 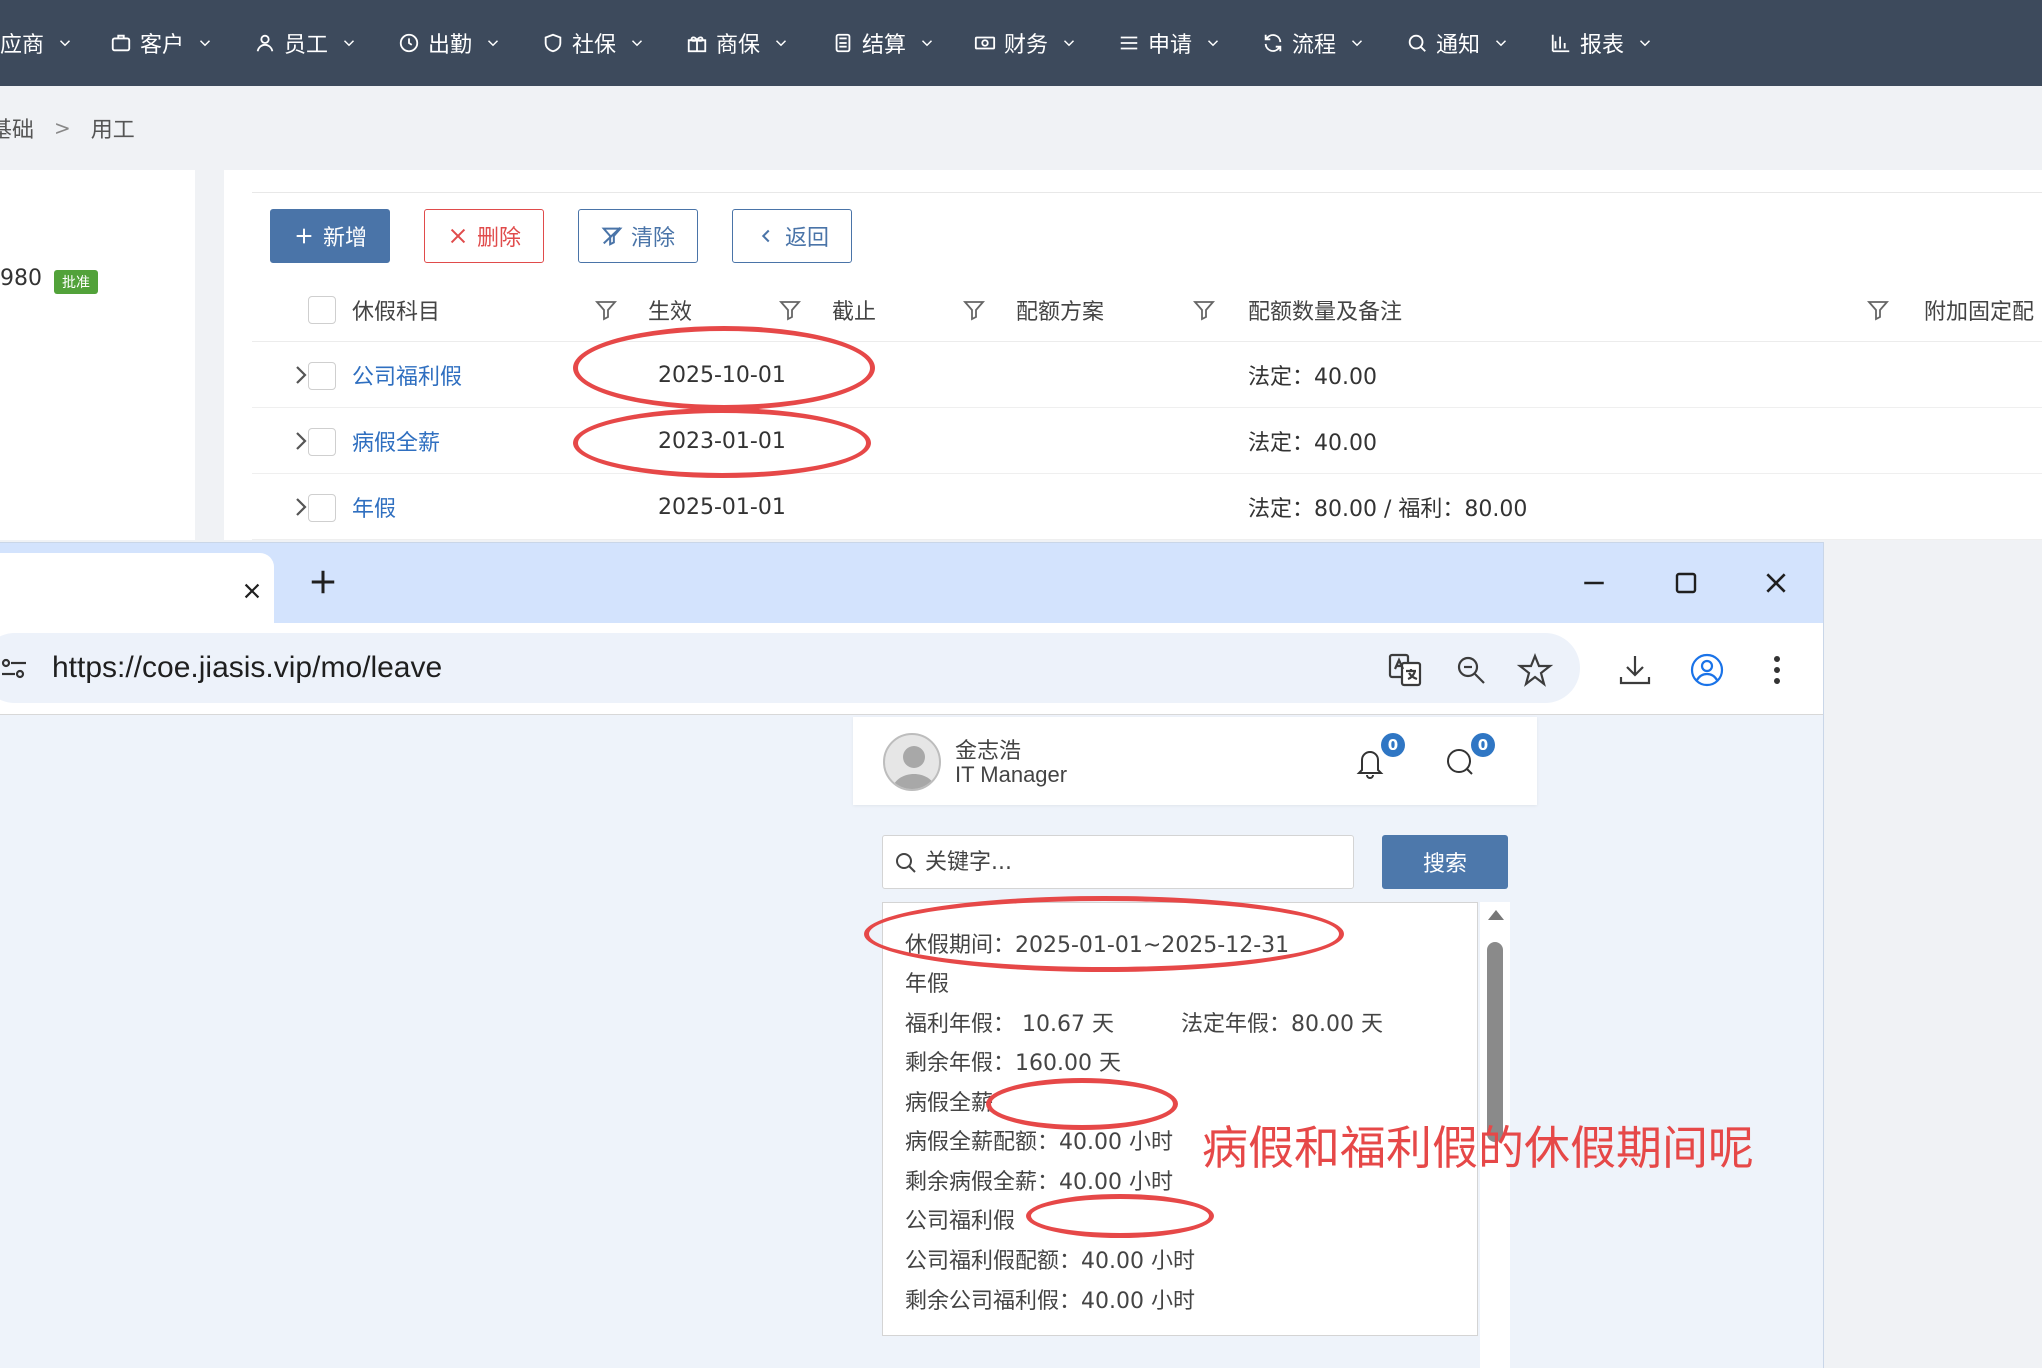 What do you see at coordinates (854, 310) in the screenshot?
I see `column-header: 截止` at bounding box center [854, 310].